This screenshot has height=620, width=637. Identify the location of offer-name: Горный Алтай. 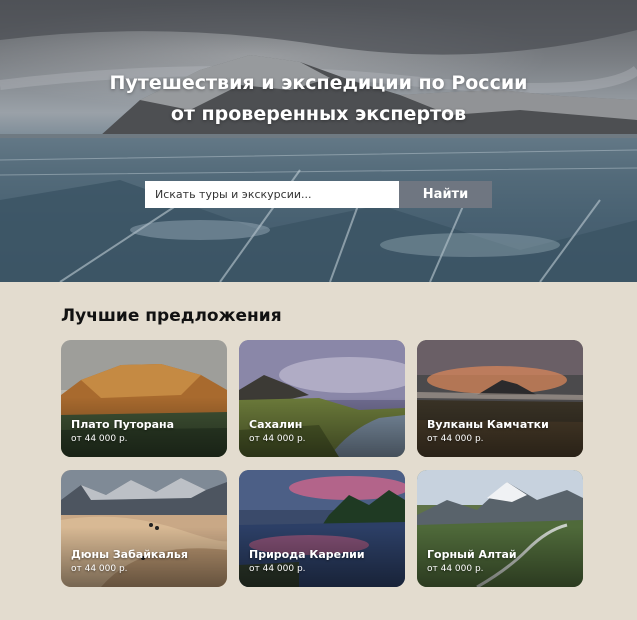
(472, 554).